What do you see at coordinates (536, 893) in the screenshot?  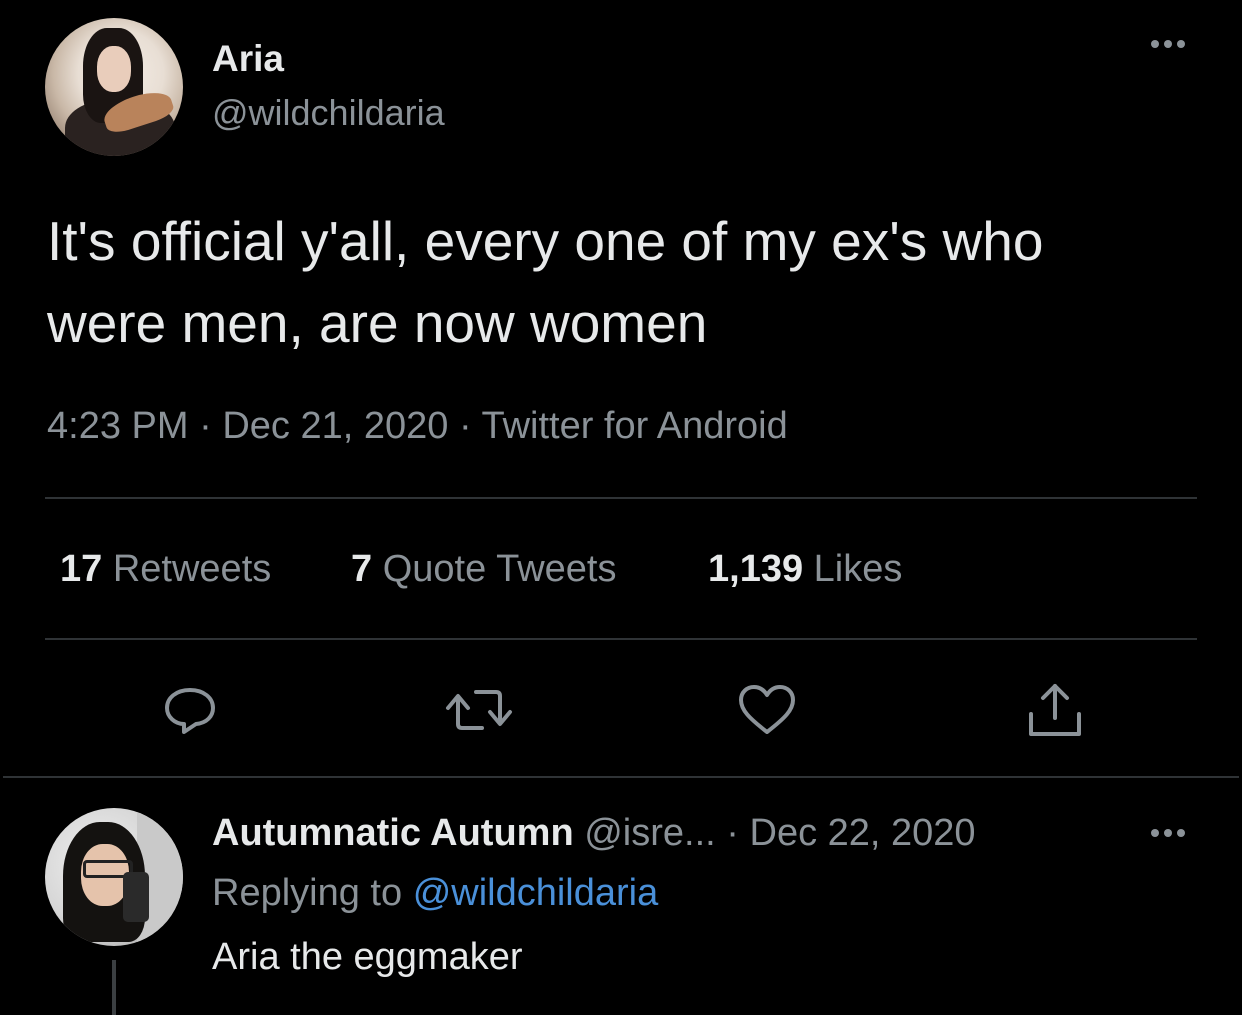 I see `replying-mention: @wildchildaria` at bounding box center [536, 893].